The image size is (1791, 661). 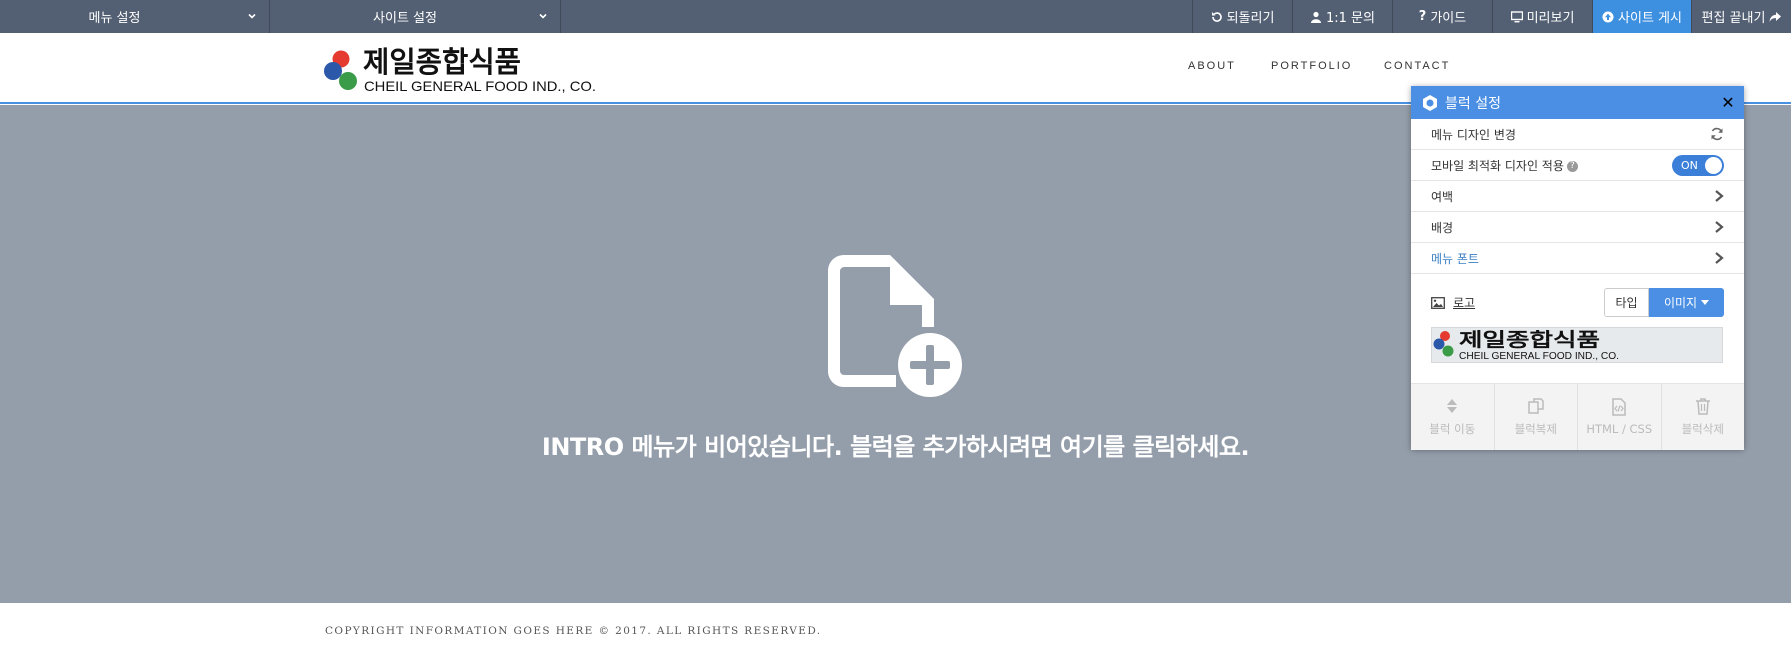 I want to click on site-settings-label: 사이트 설정, so click(x=405, y=18).